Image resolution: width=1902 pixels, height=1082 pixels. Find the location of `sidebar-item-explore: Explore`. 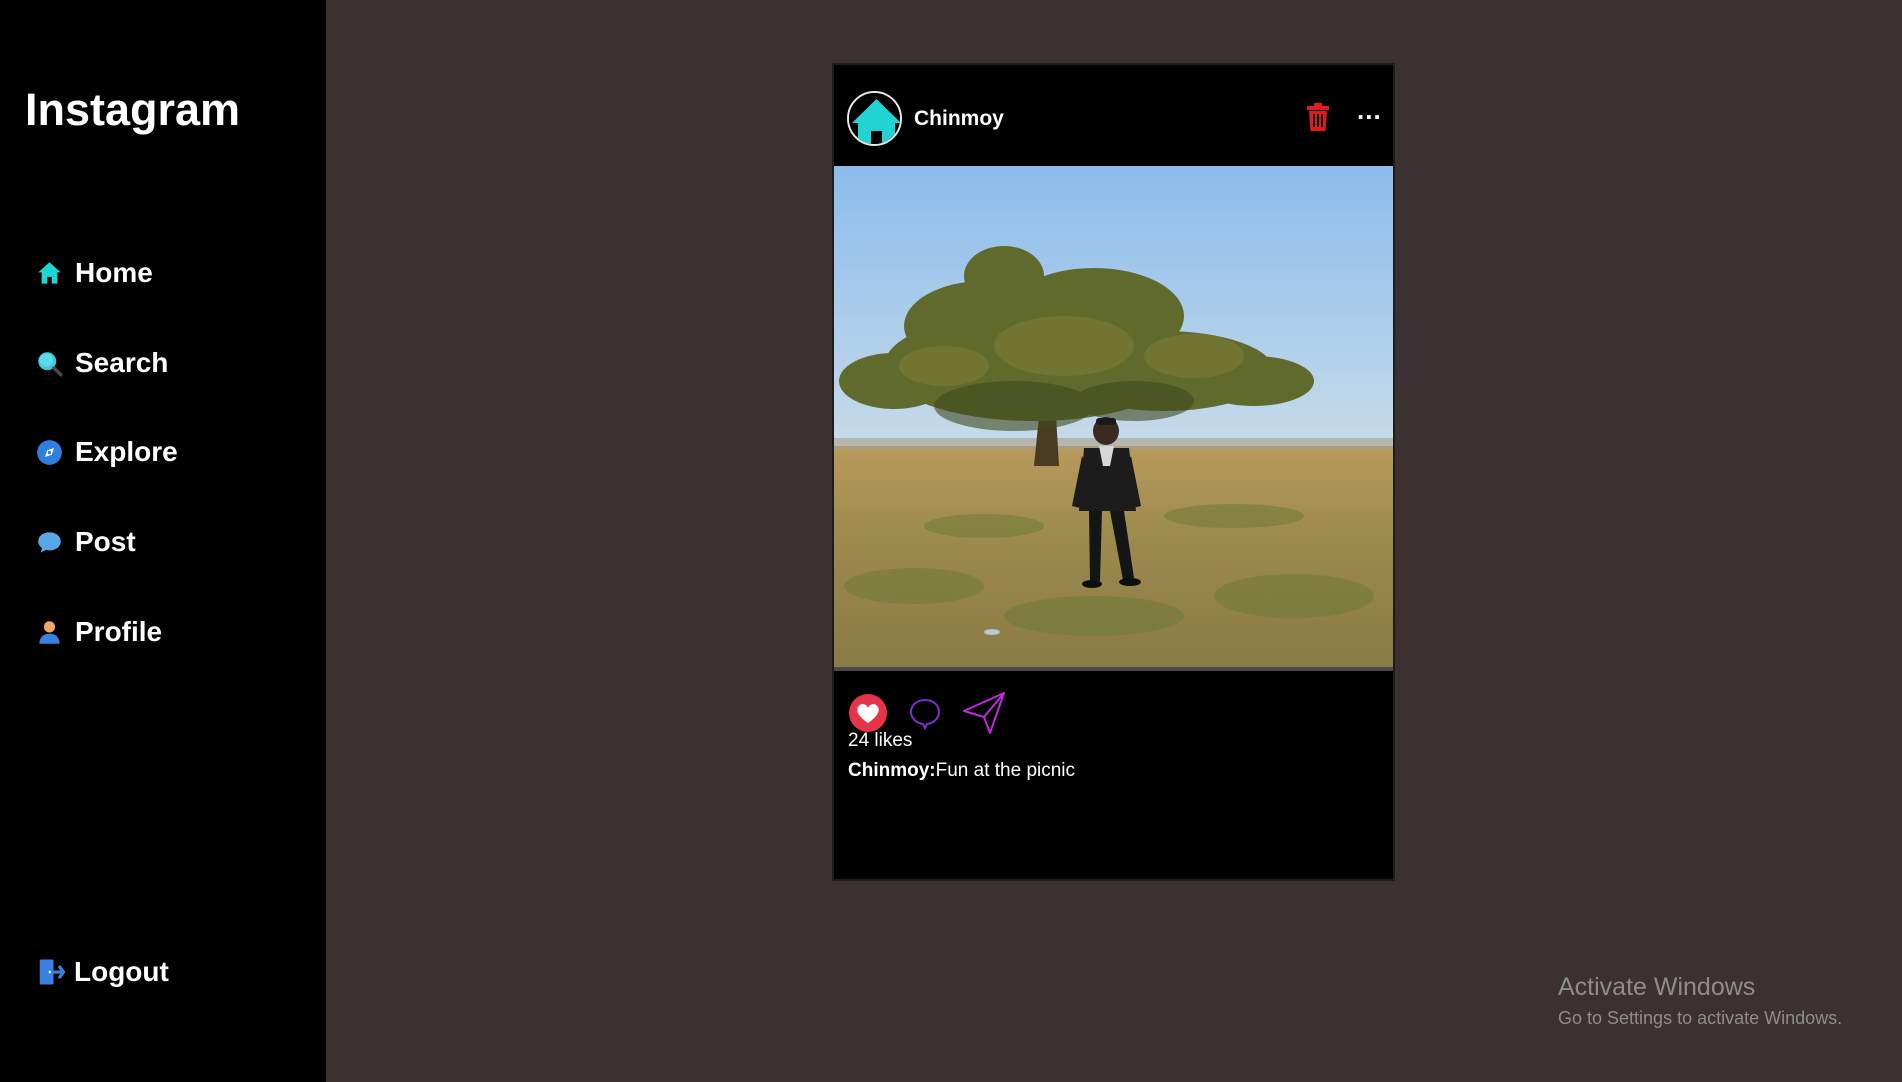

sidebar-item-explore: Explore is located at coordinates (107, 452).